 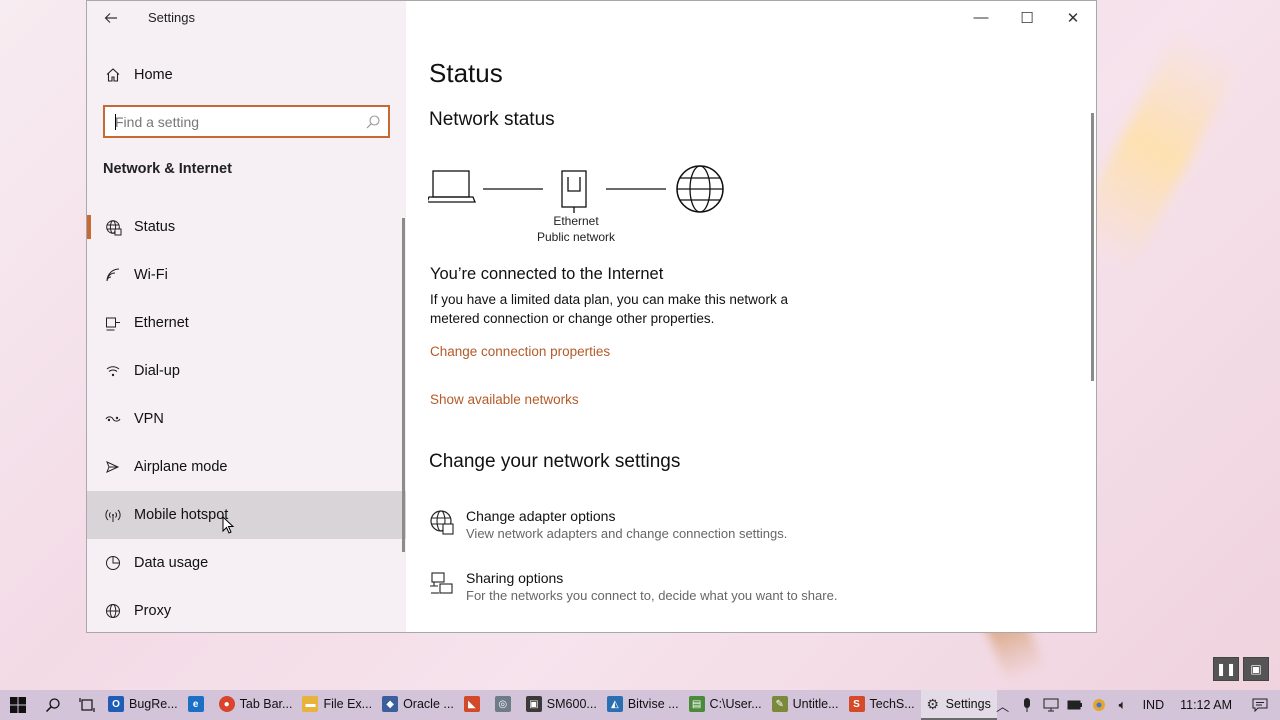 What do you see at coordinates (403, 385) in the screenshot?
I see `sidebar-scrollbar` at bounding box center [403, 385].